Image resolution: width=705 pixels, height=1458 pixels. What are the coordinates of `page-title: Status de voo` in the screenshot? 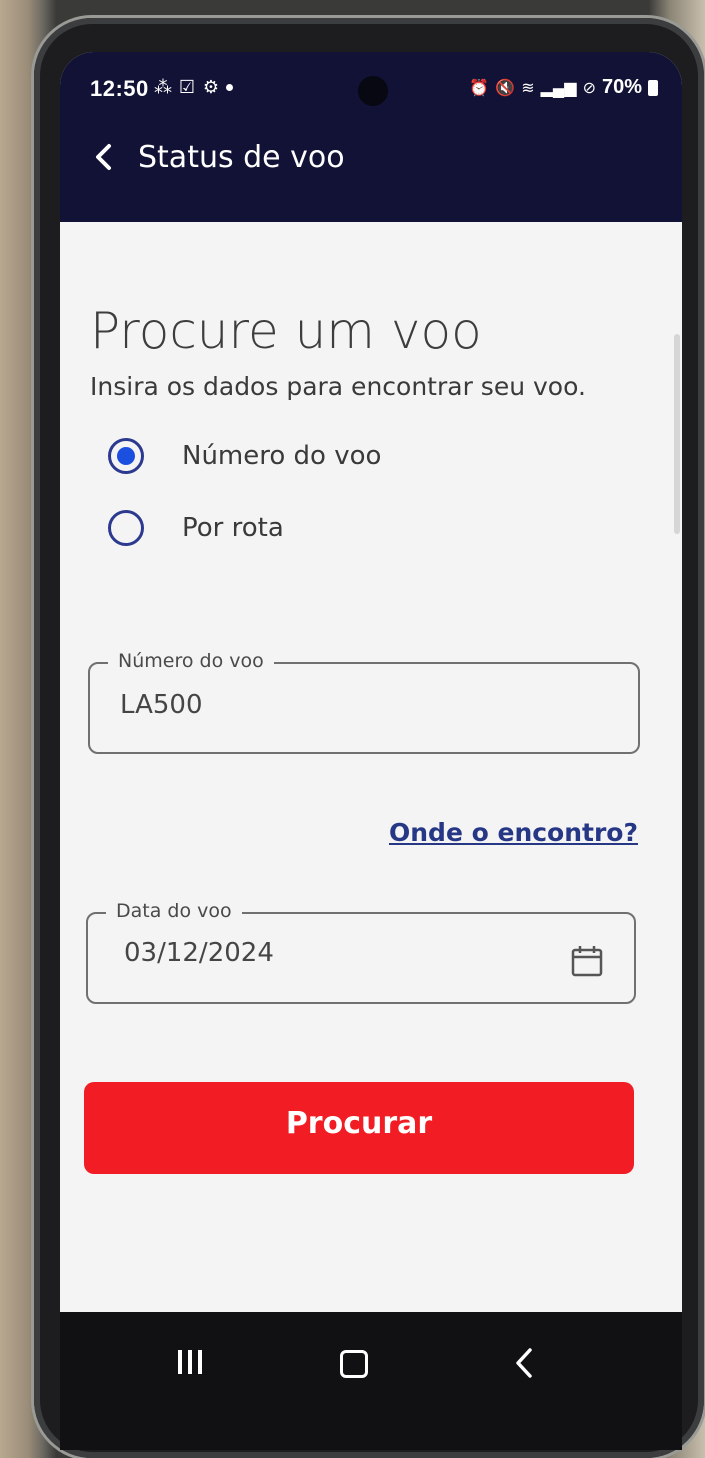 It's located at (241, 157).